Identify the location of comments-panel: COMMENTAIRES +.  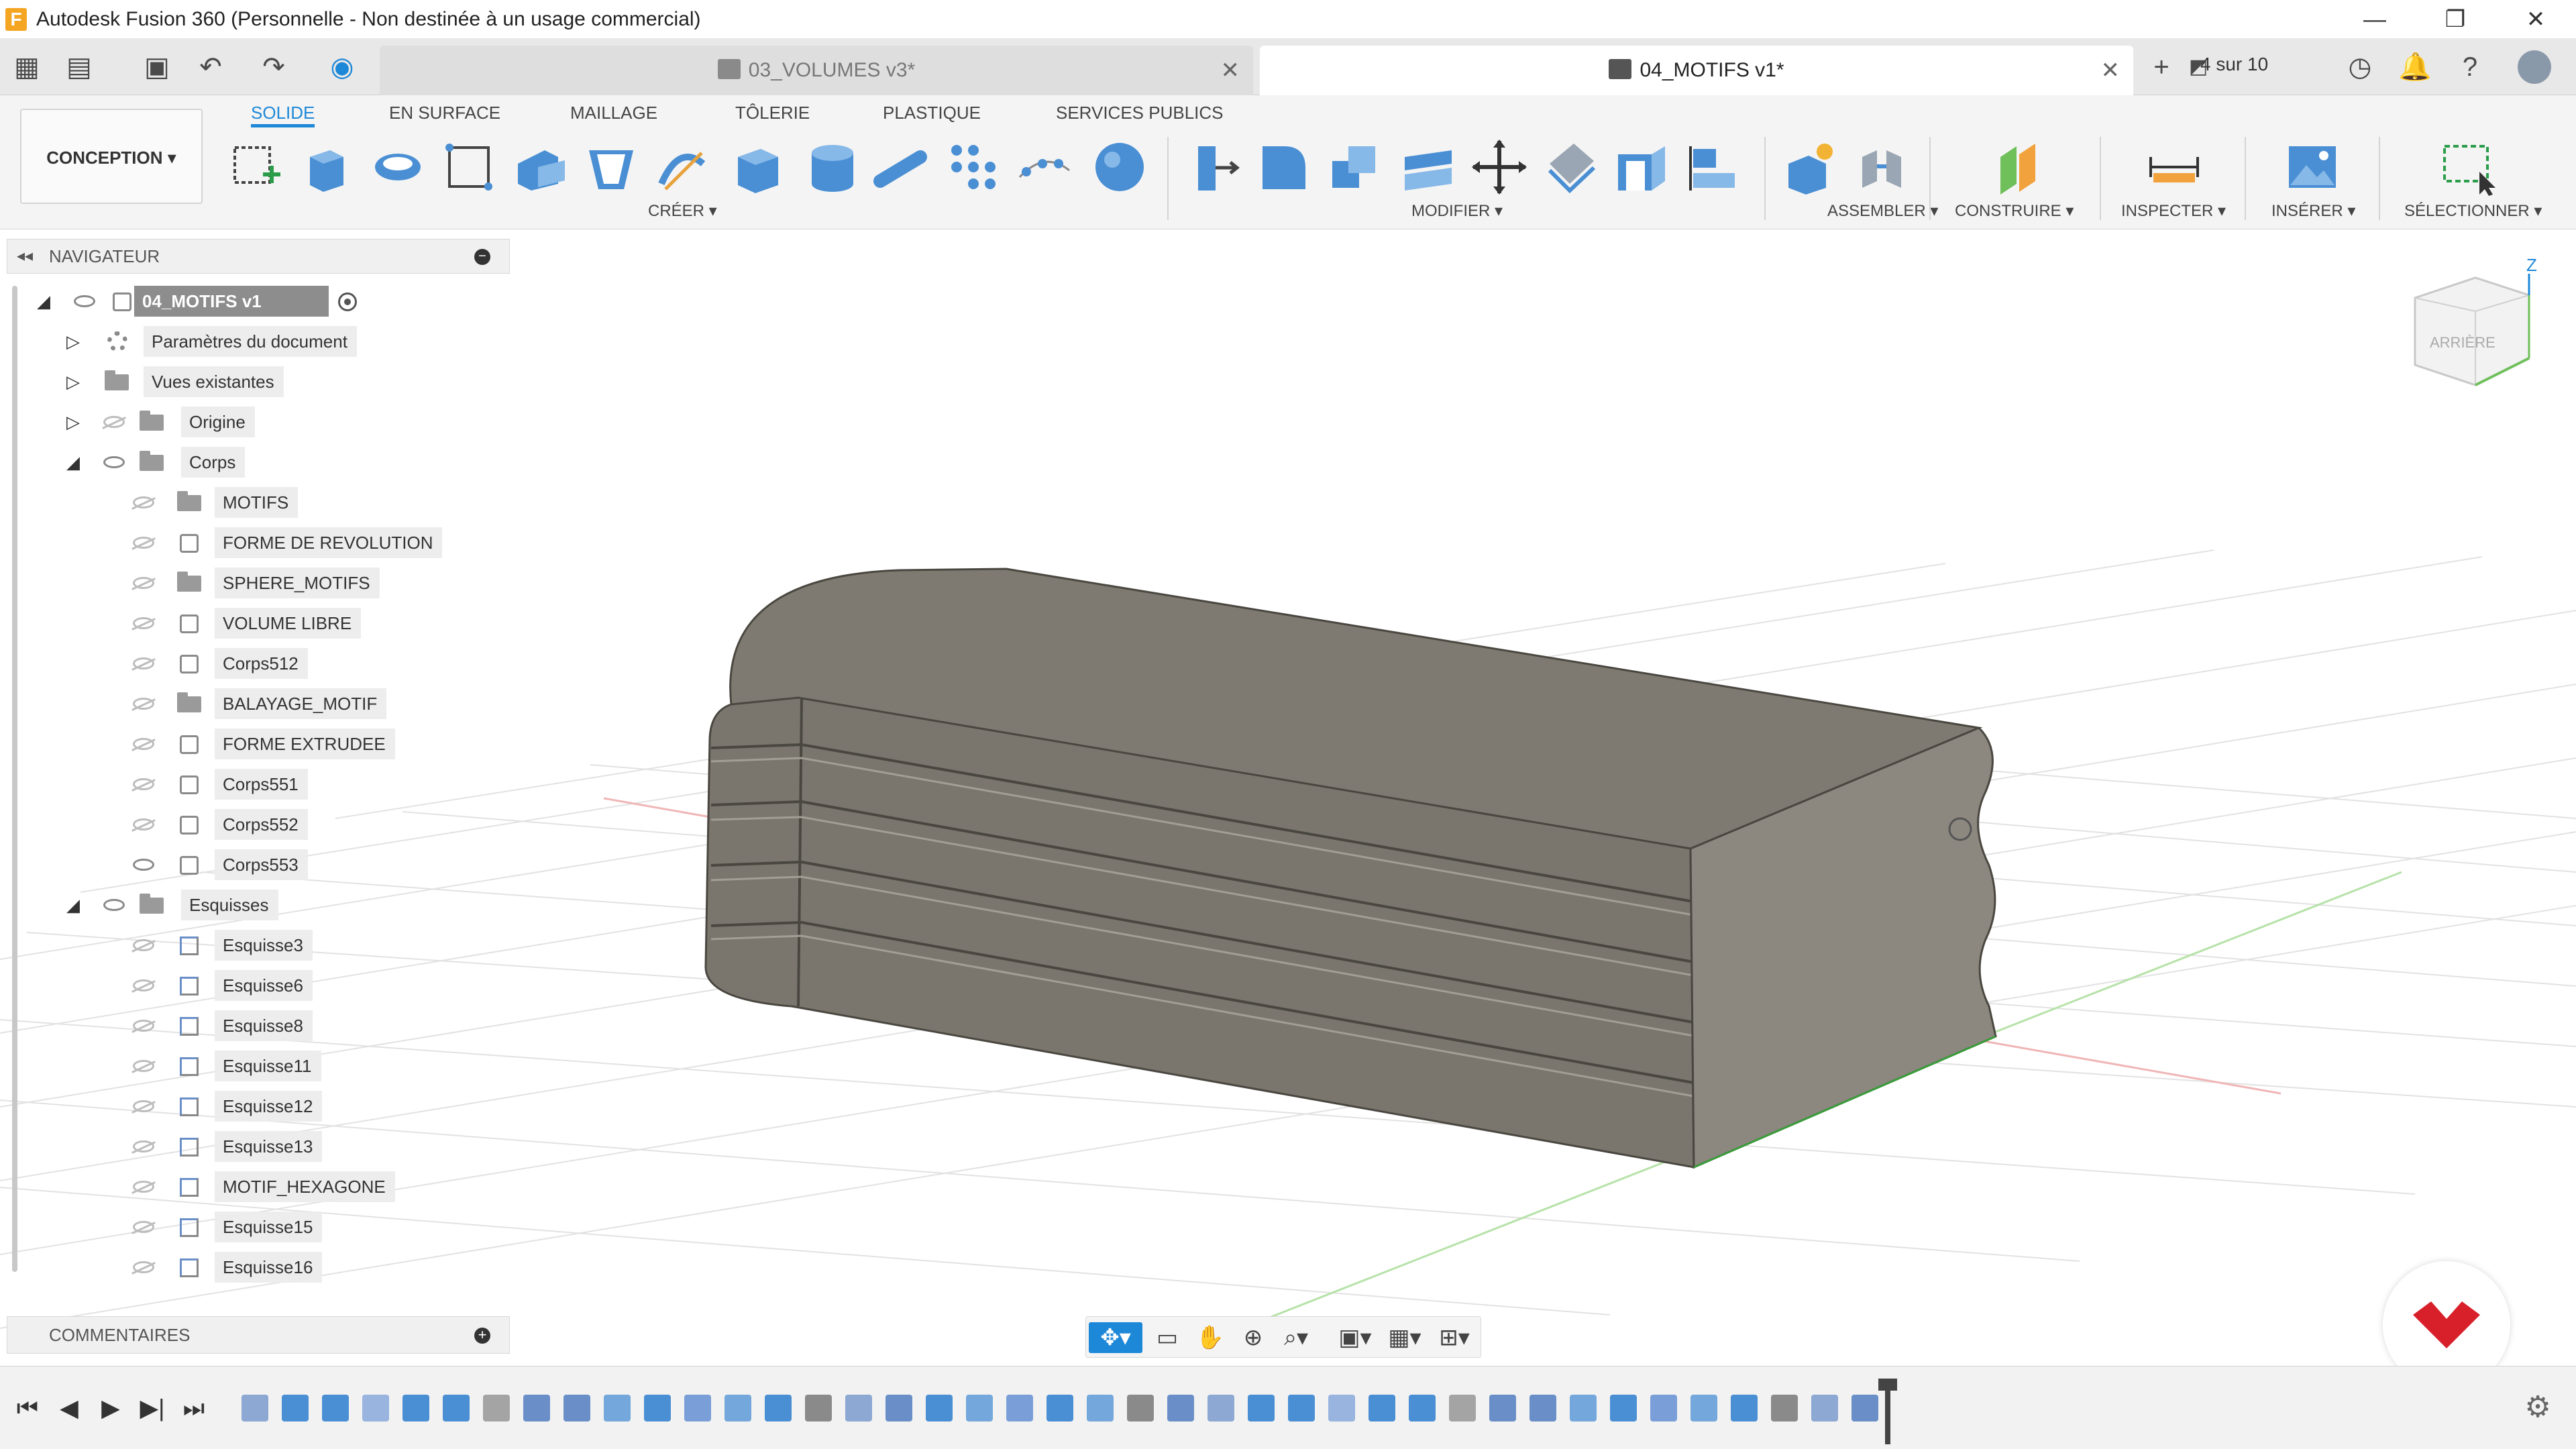
(258, 1335).